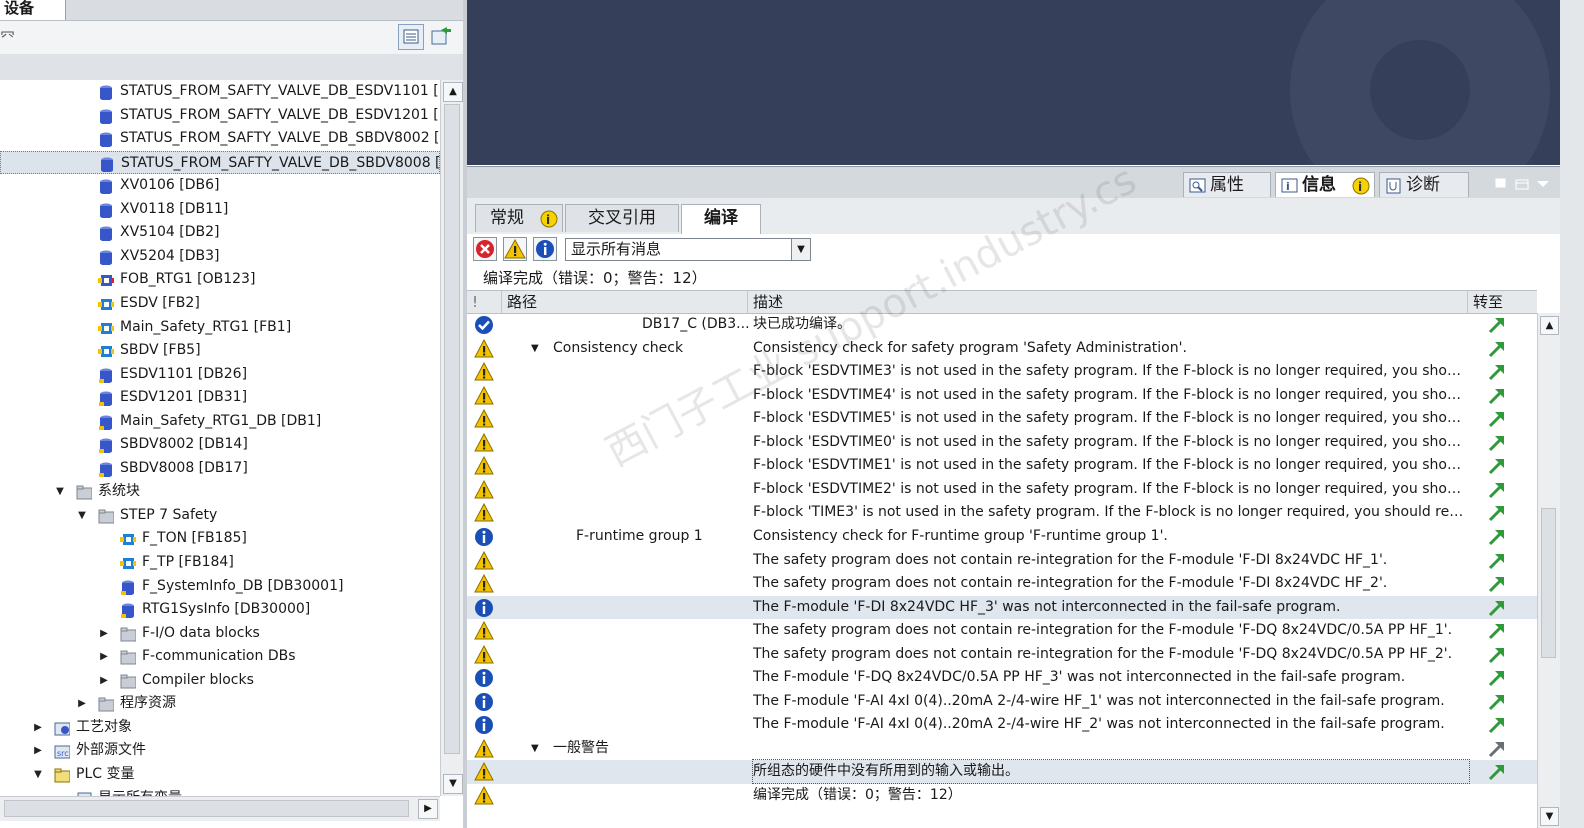 The width and height of the screenshot is (1584, 828). Describe the element at coordinates (441, 37) in the screenshot. I see `add-device-button` at that location.